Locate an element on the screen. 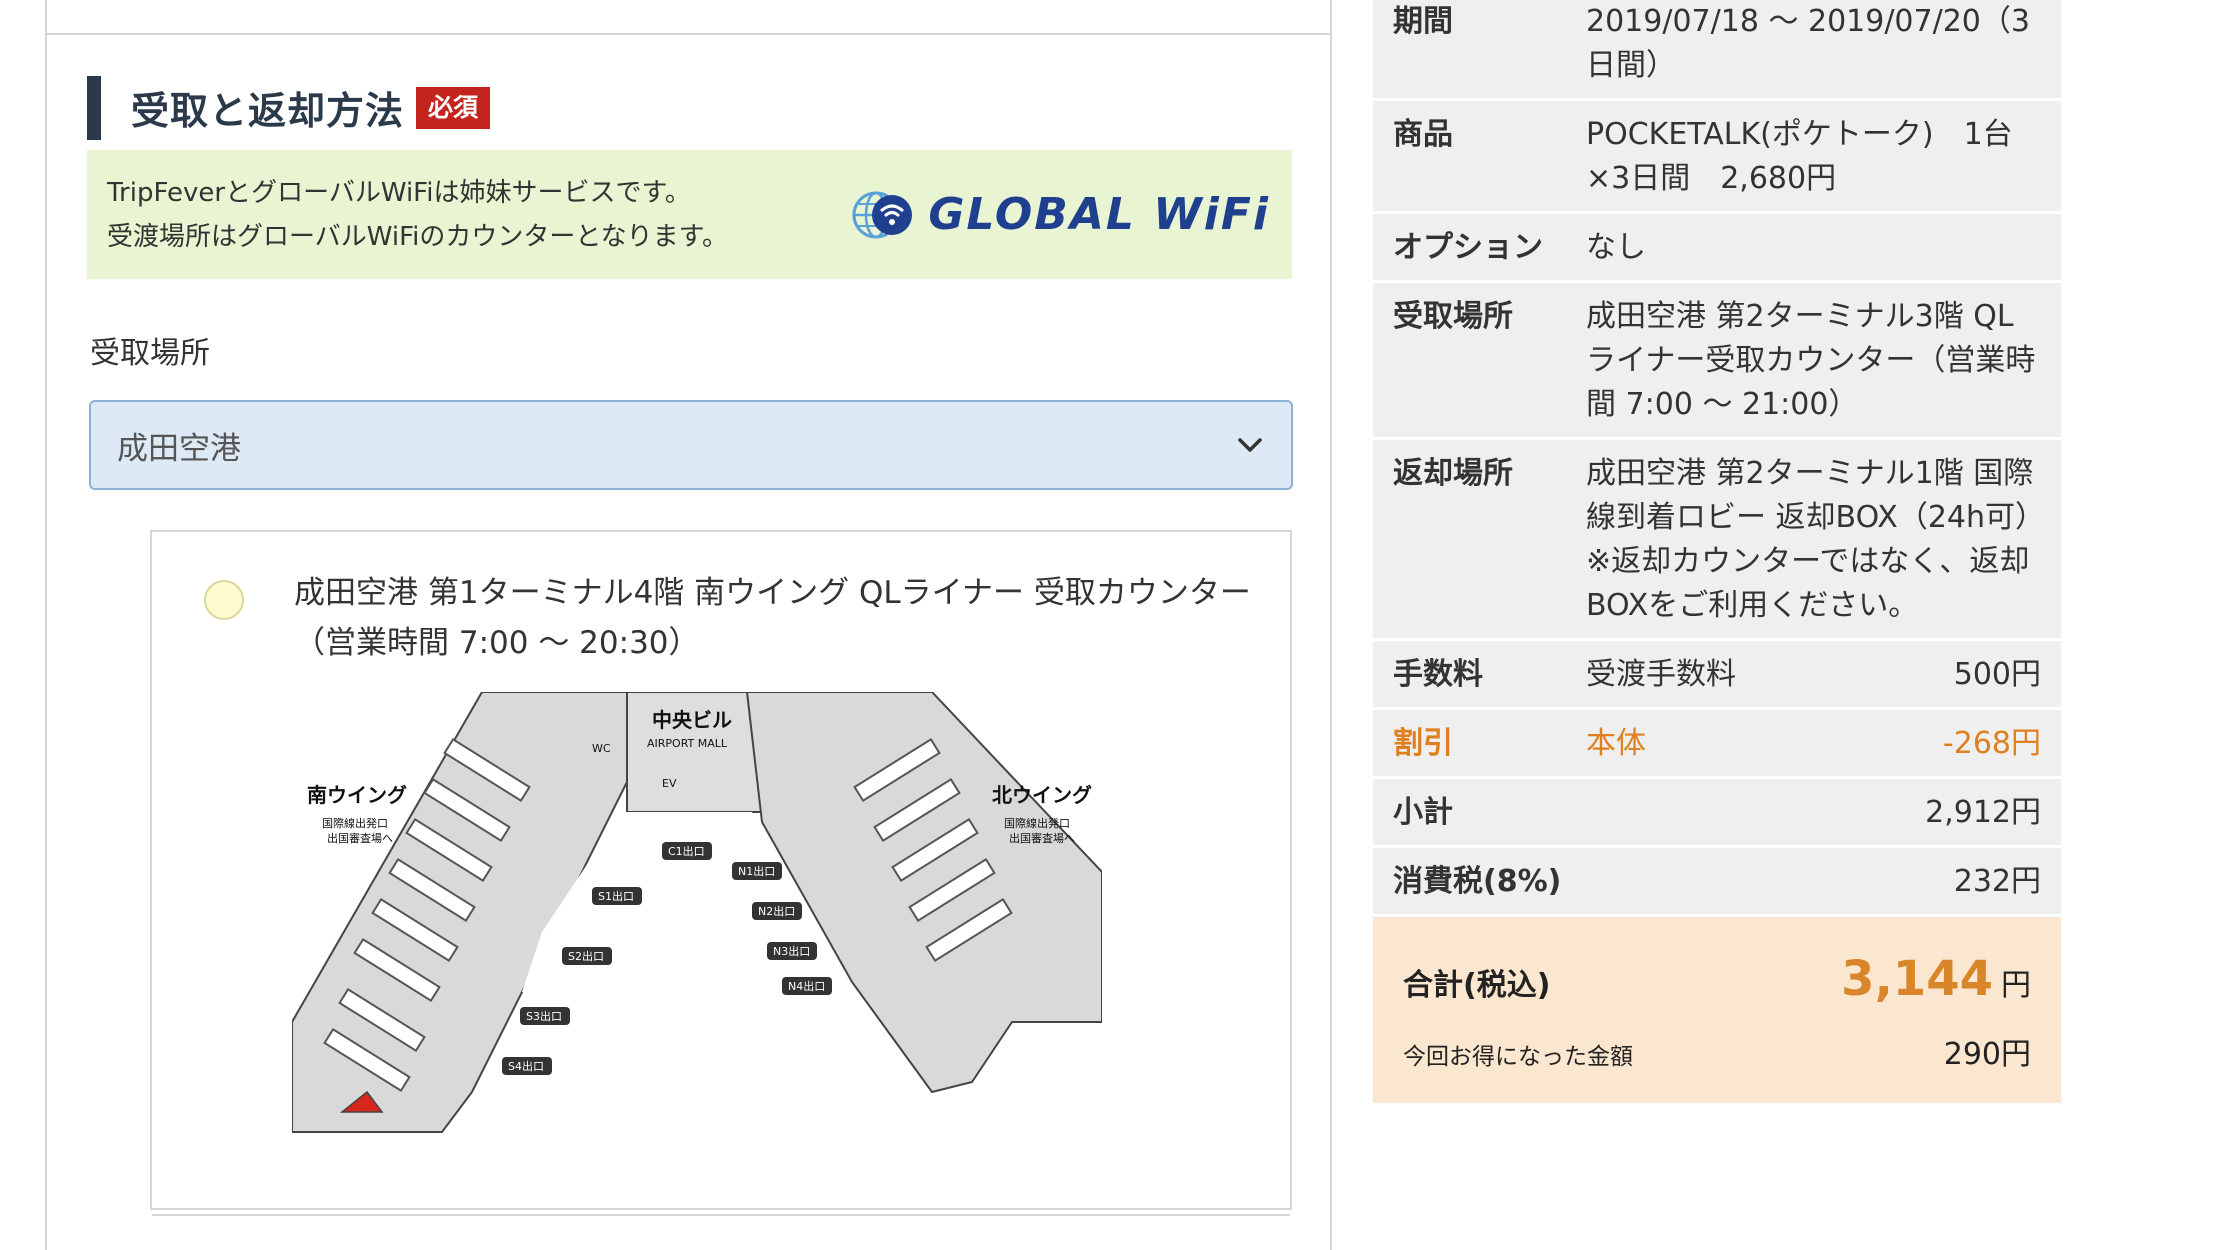  summary-row-period: 期間 2019/07/18 〜 2019/07/20（3日間） is located at coordinates (1717, 50).